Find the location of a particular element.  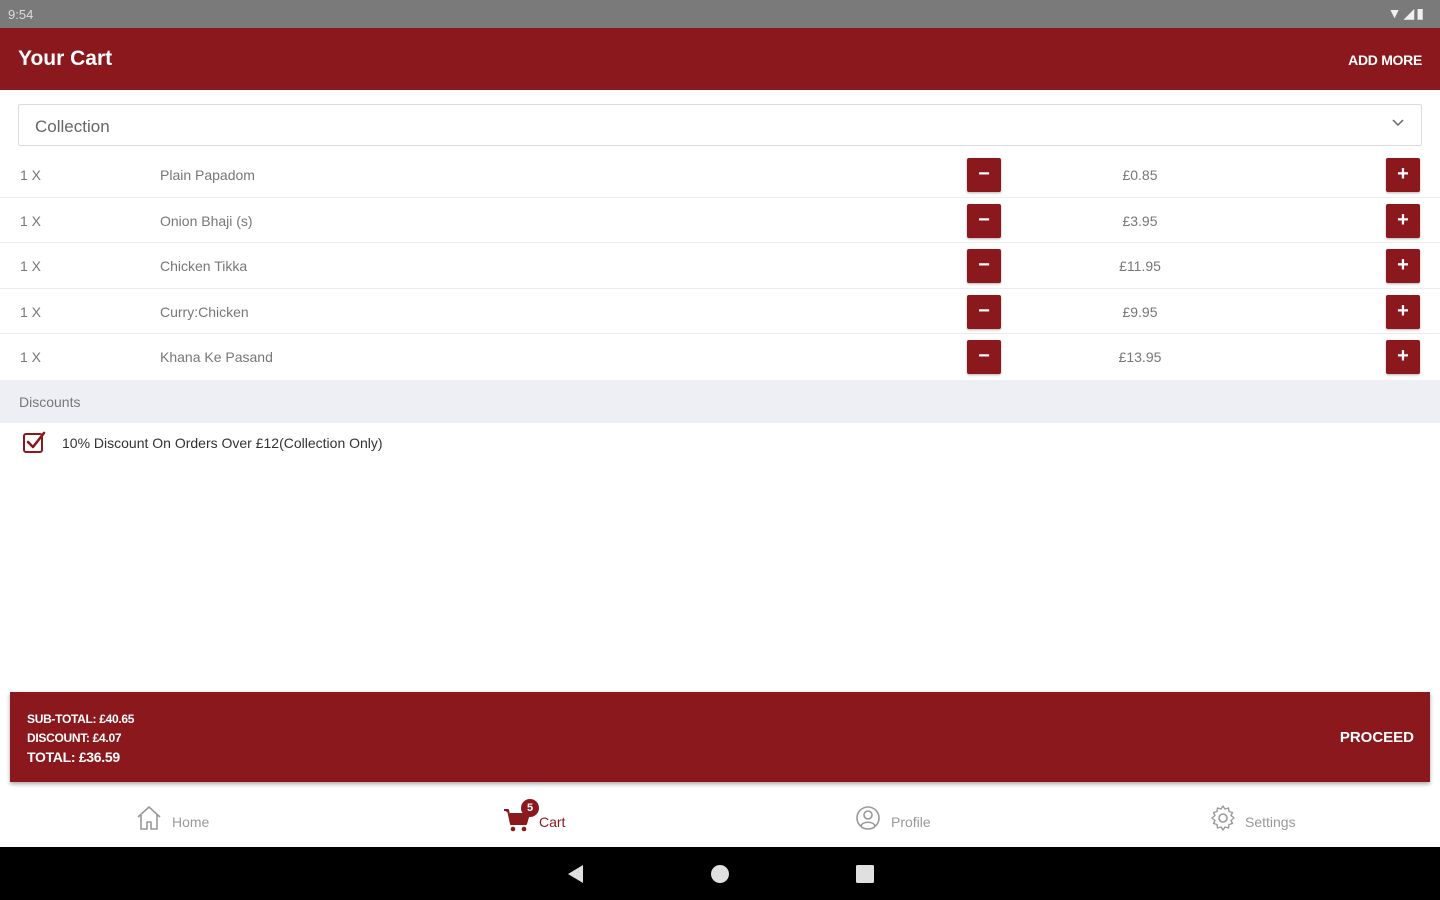

discounts-header: Discounts is located at coordinates (720, 401).